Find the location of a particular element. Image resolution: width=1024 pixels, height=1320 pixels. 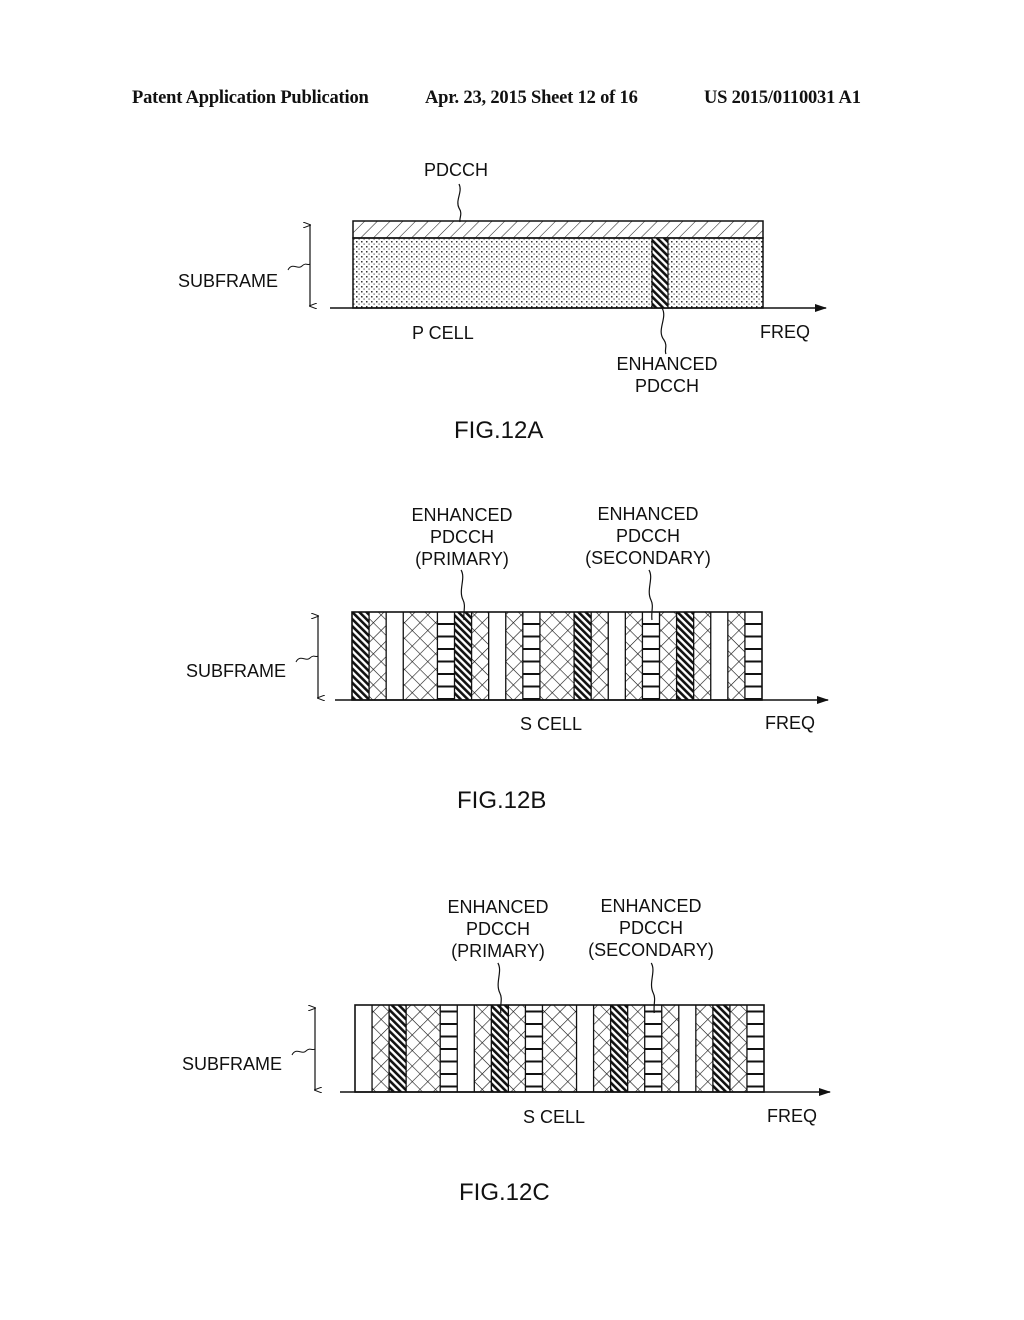

pdcch-leader-line is located at coordinates (459, 203).